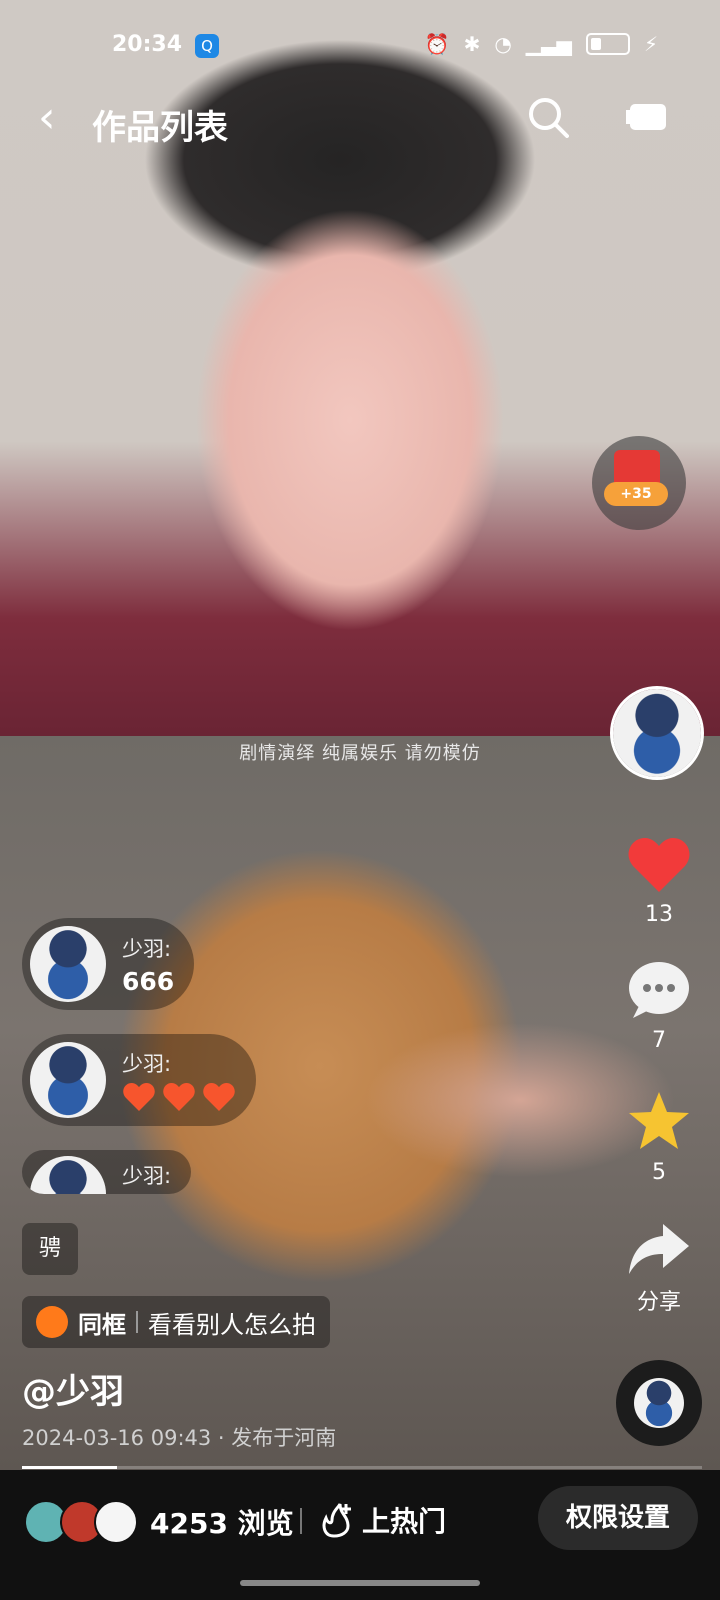 This screenshot has width=720, height=1600. What do you see at coordinates (52, 1322) in the screenshot?
I see `tongkuang-icon` at bounding box center [52, 1322].